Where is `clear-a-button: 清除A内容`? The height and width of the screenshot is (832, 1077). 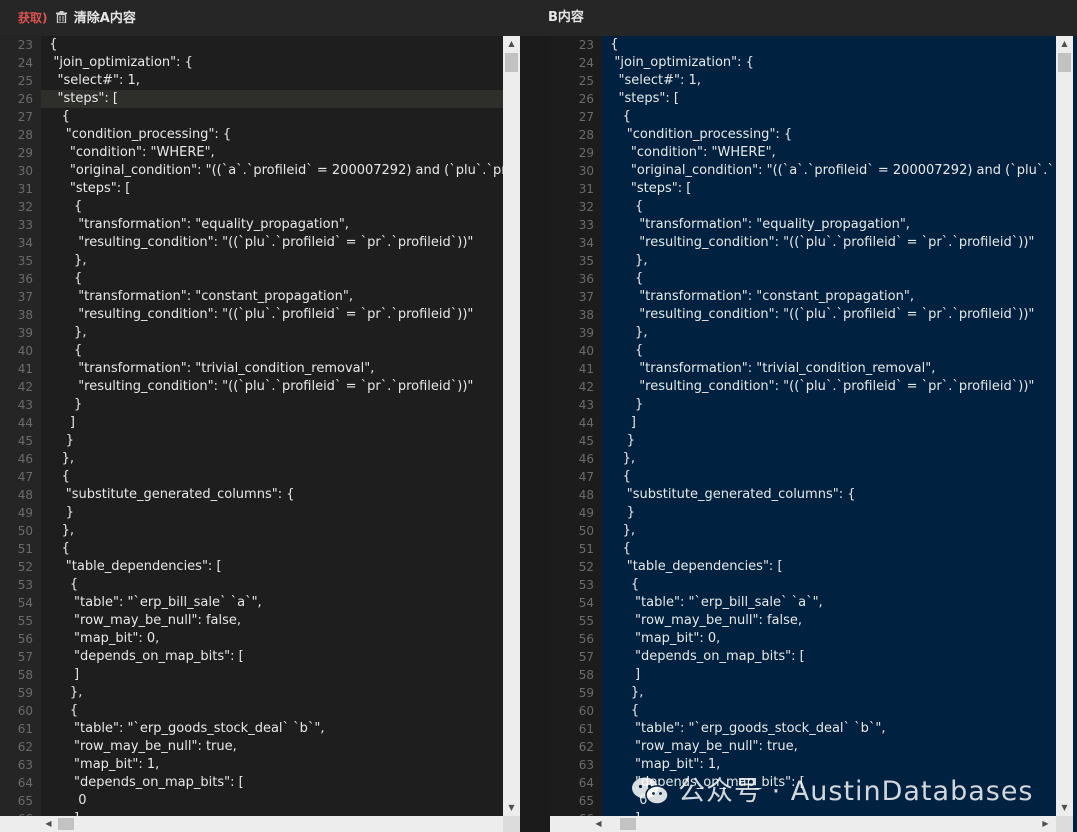
clear-a-button: 清除A内容 is located at coordinates (105, 18).